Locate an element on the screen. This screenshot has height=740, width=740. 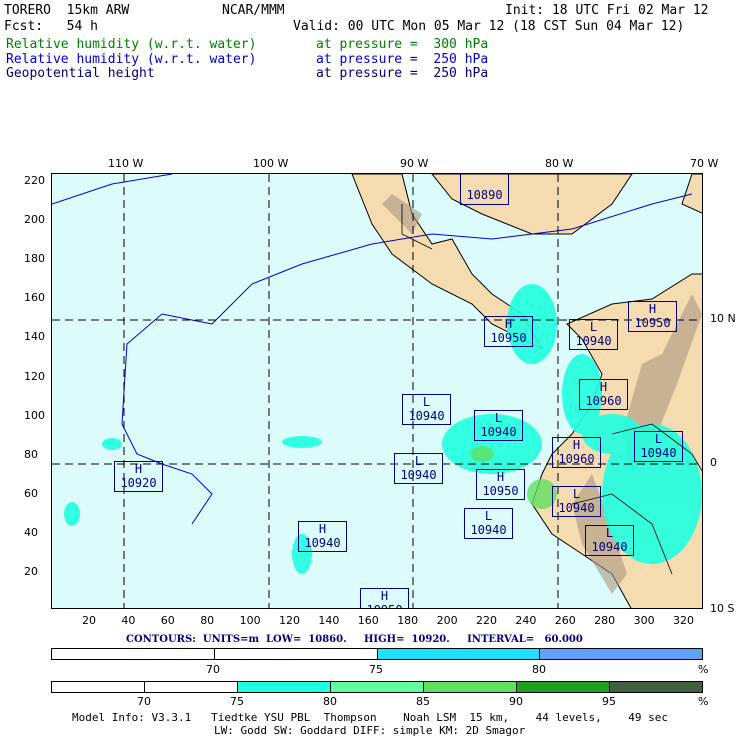
x-tick-label: 140 is located at coordinates (329, 620).